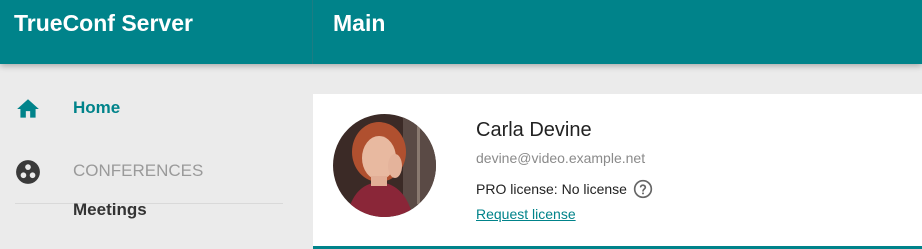 The width and height of the screenshot is (922, 249). I want to click on request-license-link: Request license, so click(526, 214).